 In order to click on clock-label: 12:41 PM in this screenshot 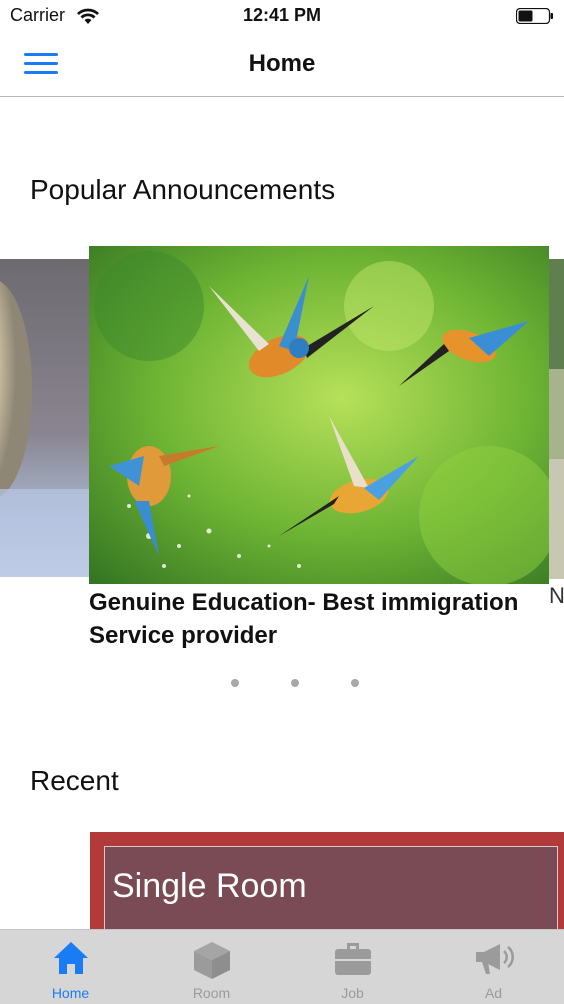, I will do `click(282, 15)`.